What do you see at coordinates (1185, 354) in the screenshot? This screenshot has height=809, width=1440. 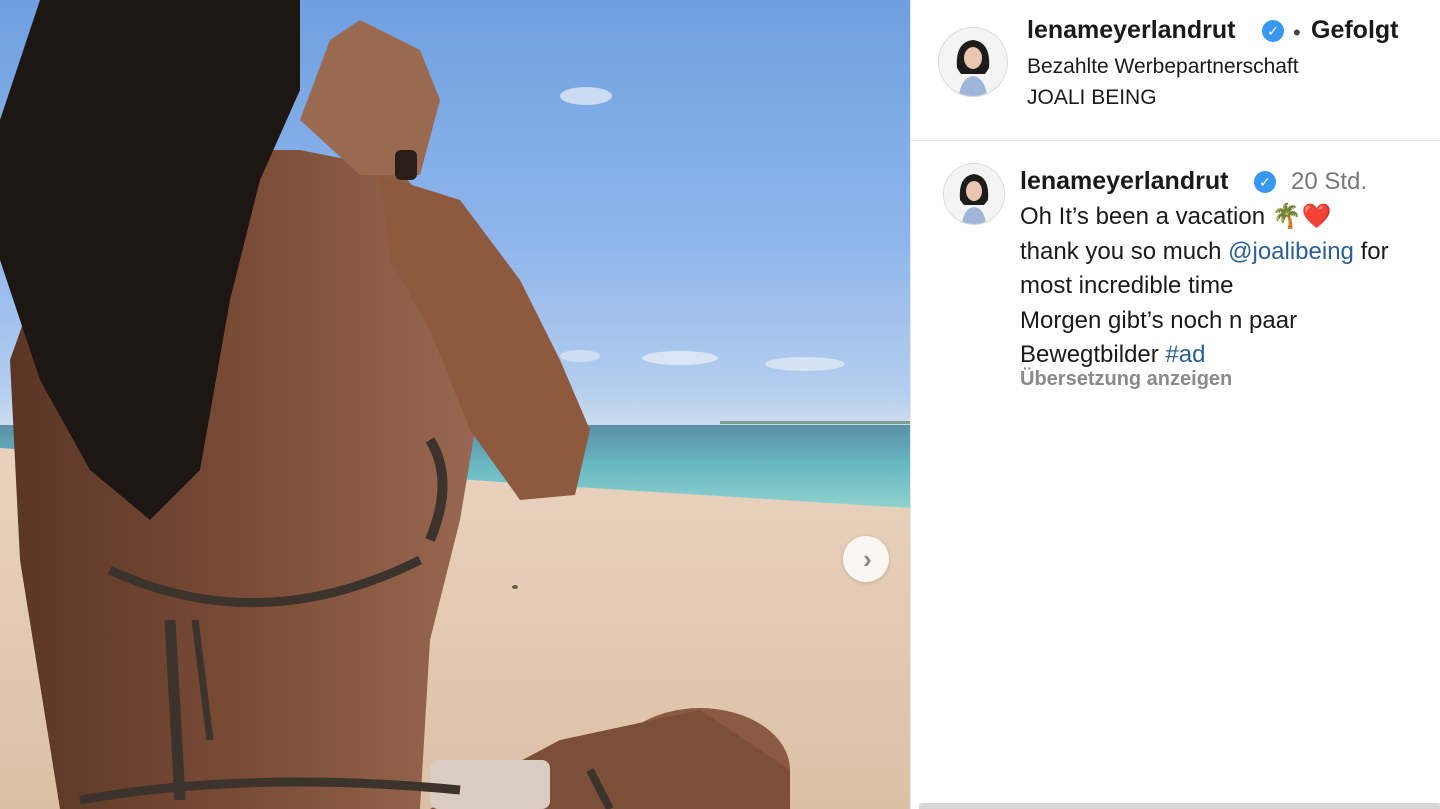 I see `hashtag-link: #ad` at bounding box center [1185, 354].